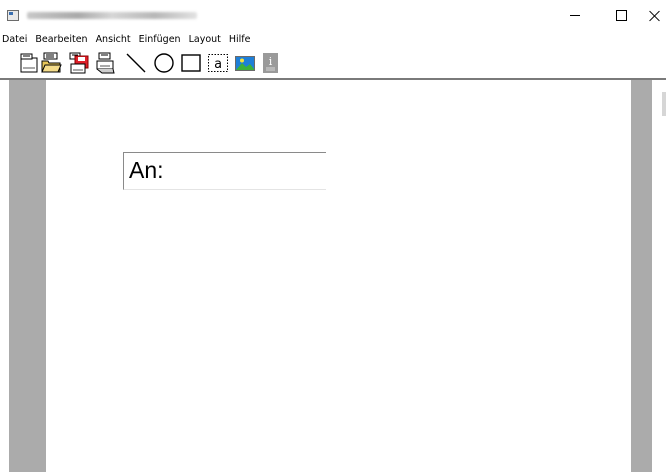 The width and height of the screenshot is (666, 472). I want to click on close-button, so click(654, 15).